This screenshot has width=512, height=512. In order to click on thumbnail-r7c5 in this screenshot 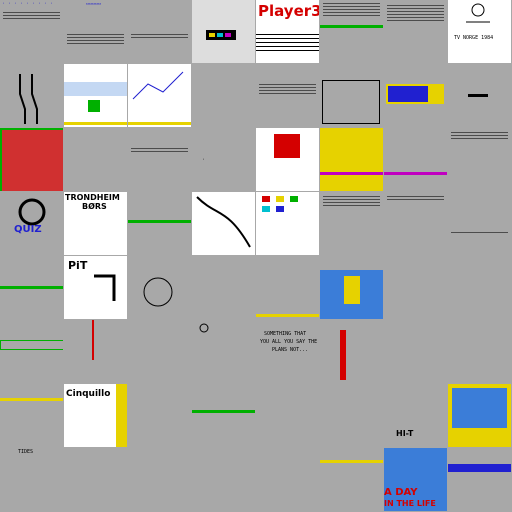, I will do `click(351, 479)`.